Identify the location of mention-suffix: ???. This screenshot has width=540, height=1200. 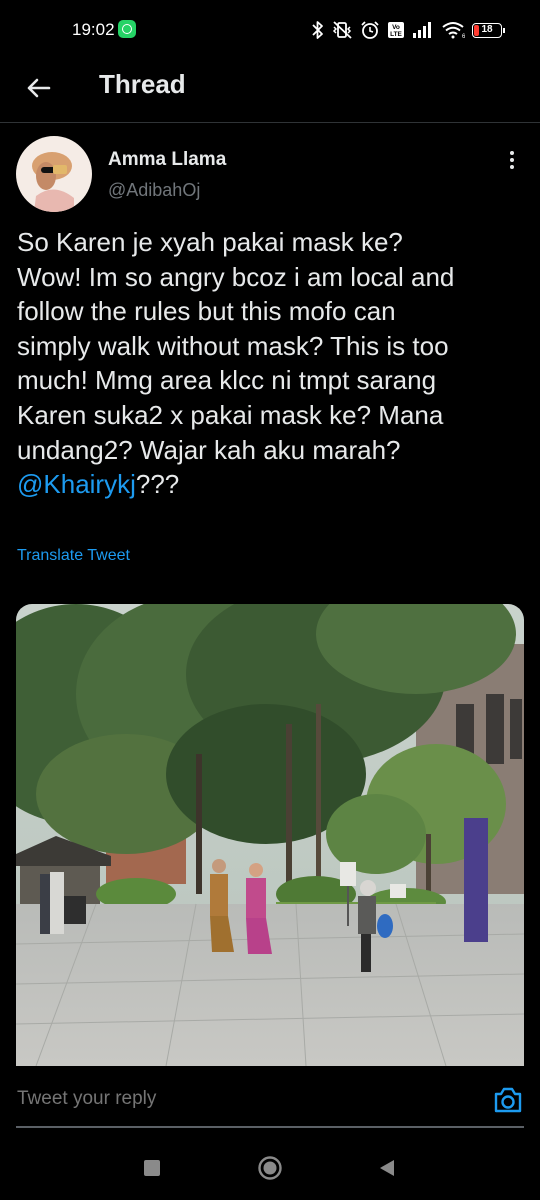
(157, 484).